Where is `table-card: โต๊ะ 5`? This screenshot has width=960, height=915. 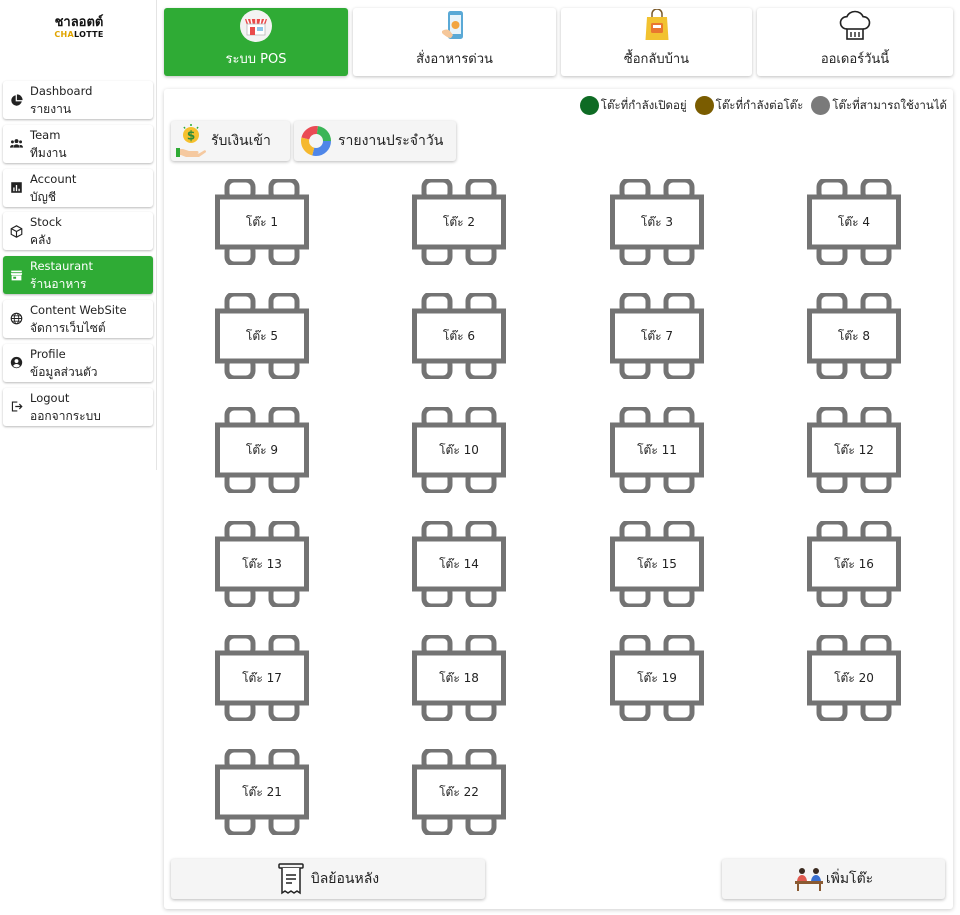
table-card: โต๊ะ 5 is located at coordinates (262, 336).